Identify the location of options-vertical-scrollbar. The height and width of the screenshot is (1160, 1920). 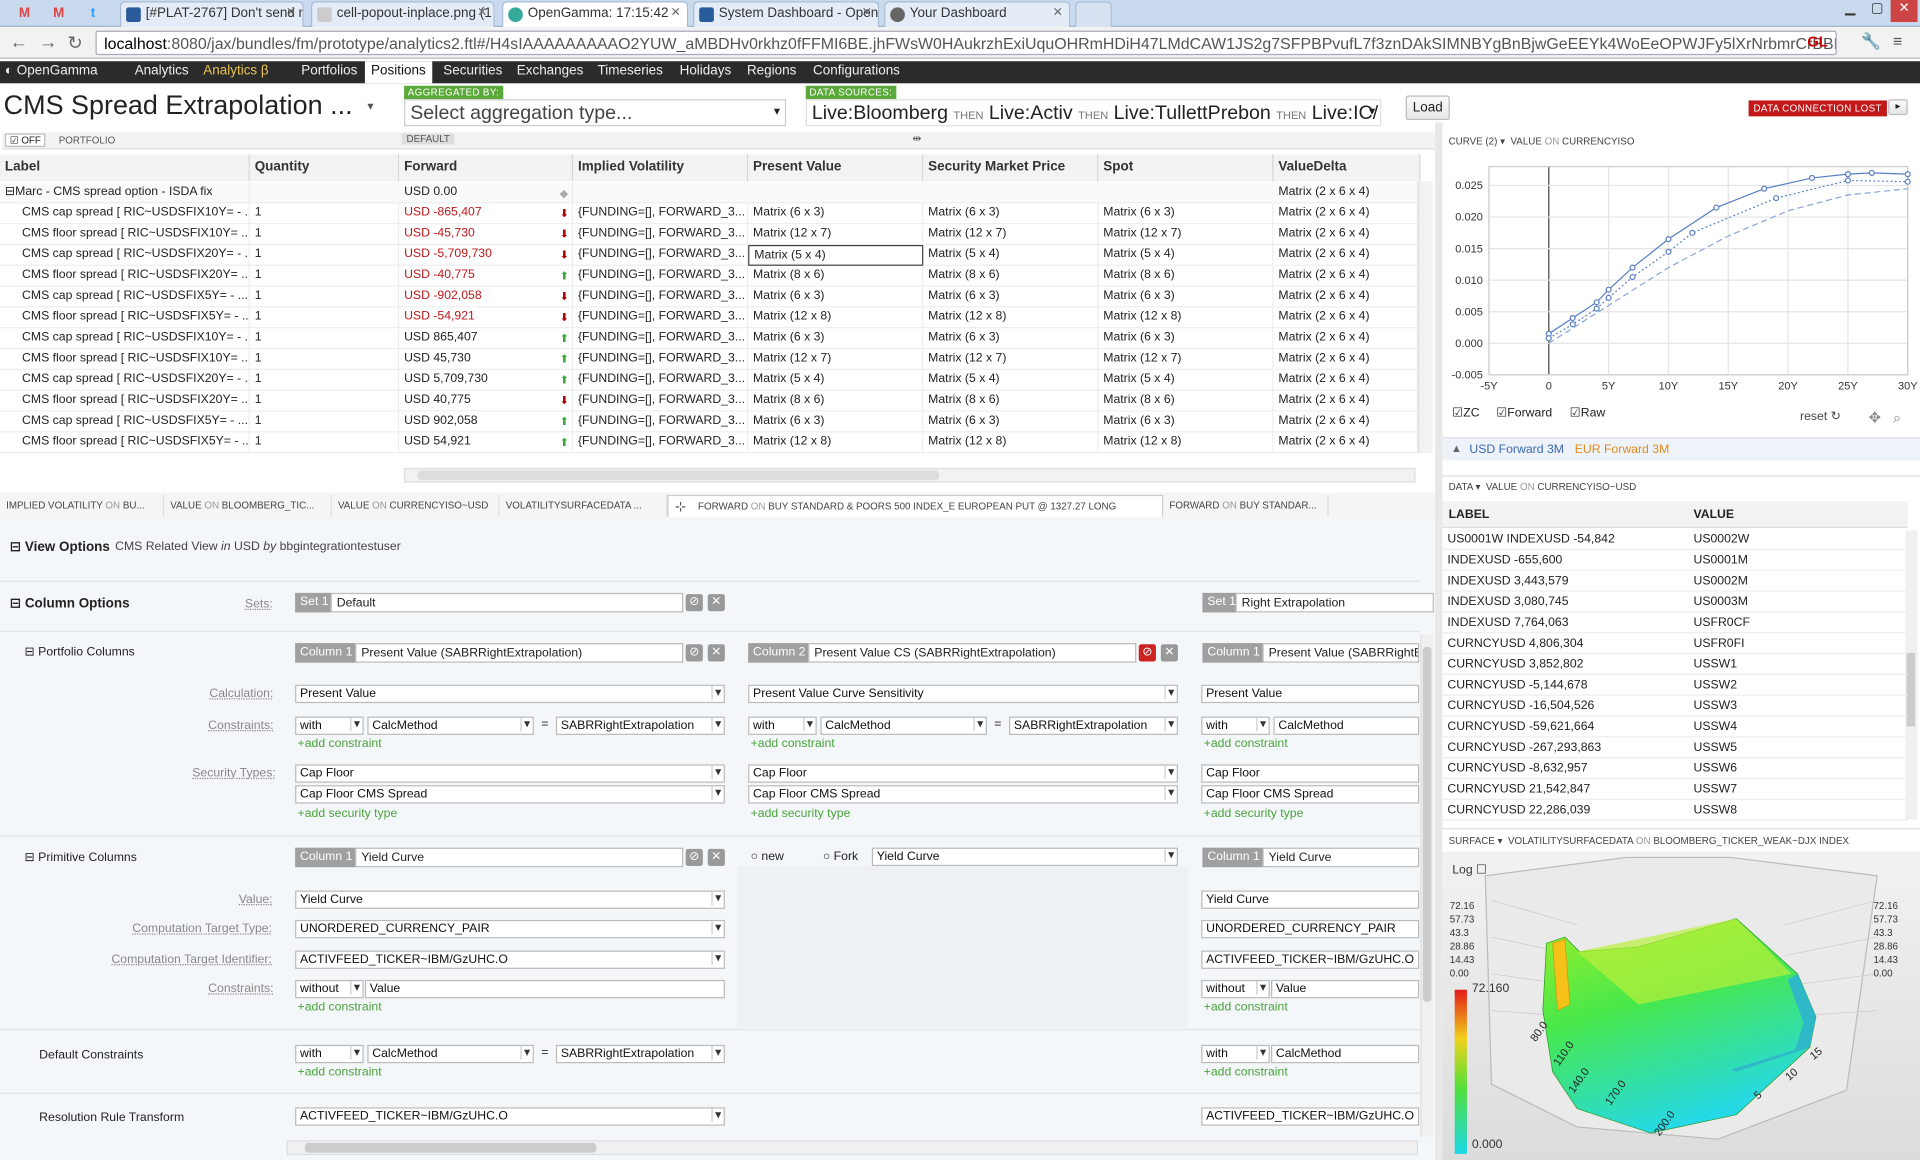
(1426, 885).